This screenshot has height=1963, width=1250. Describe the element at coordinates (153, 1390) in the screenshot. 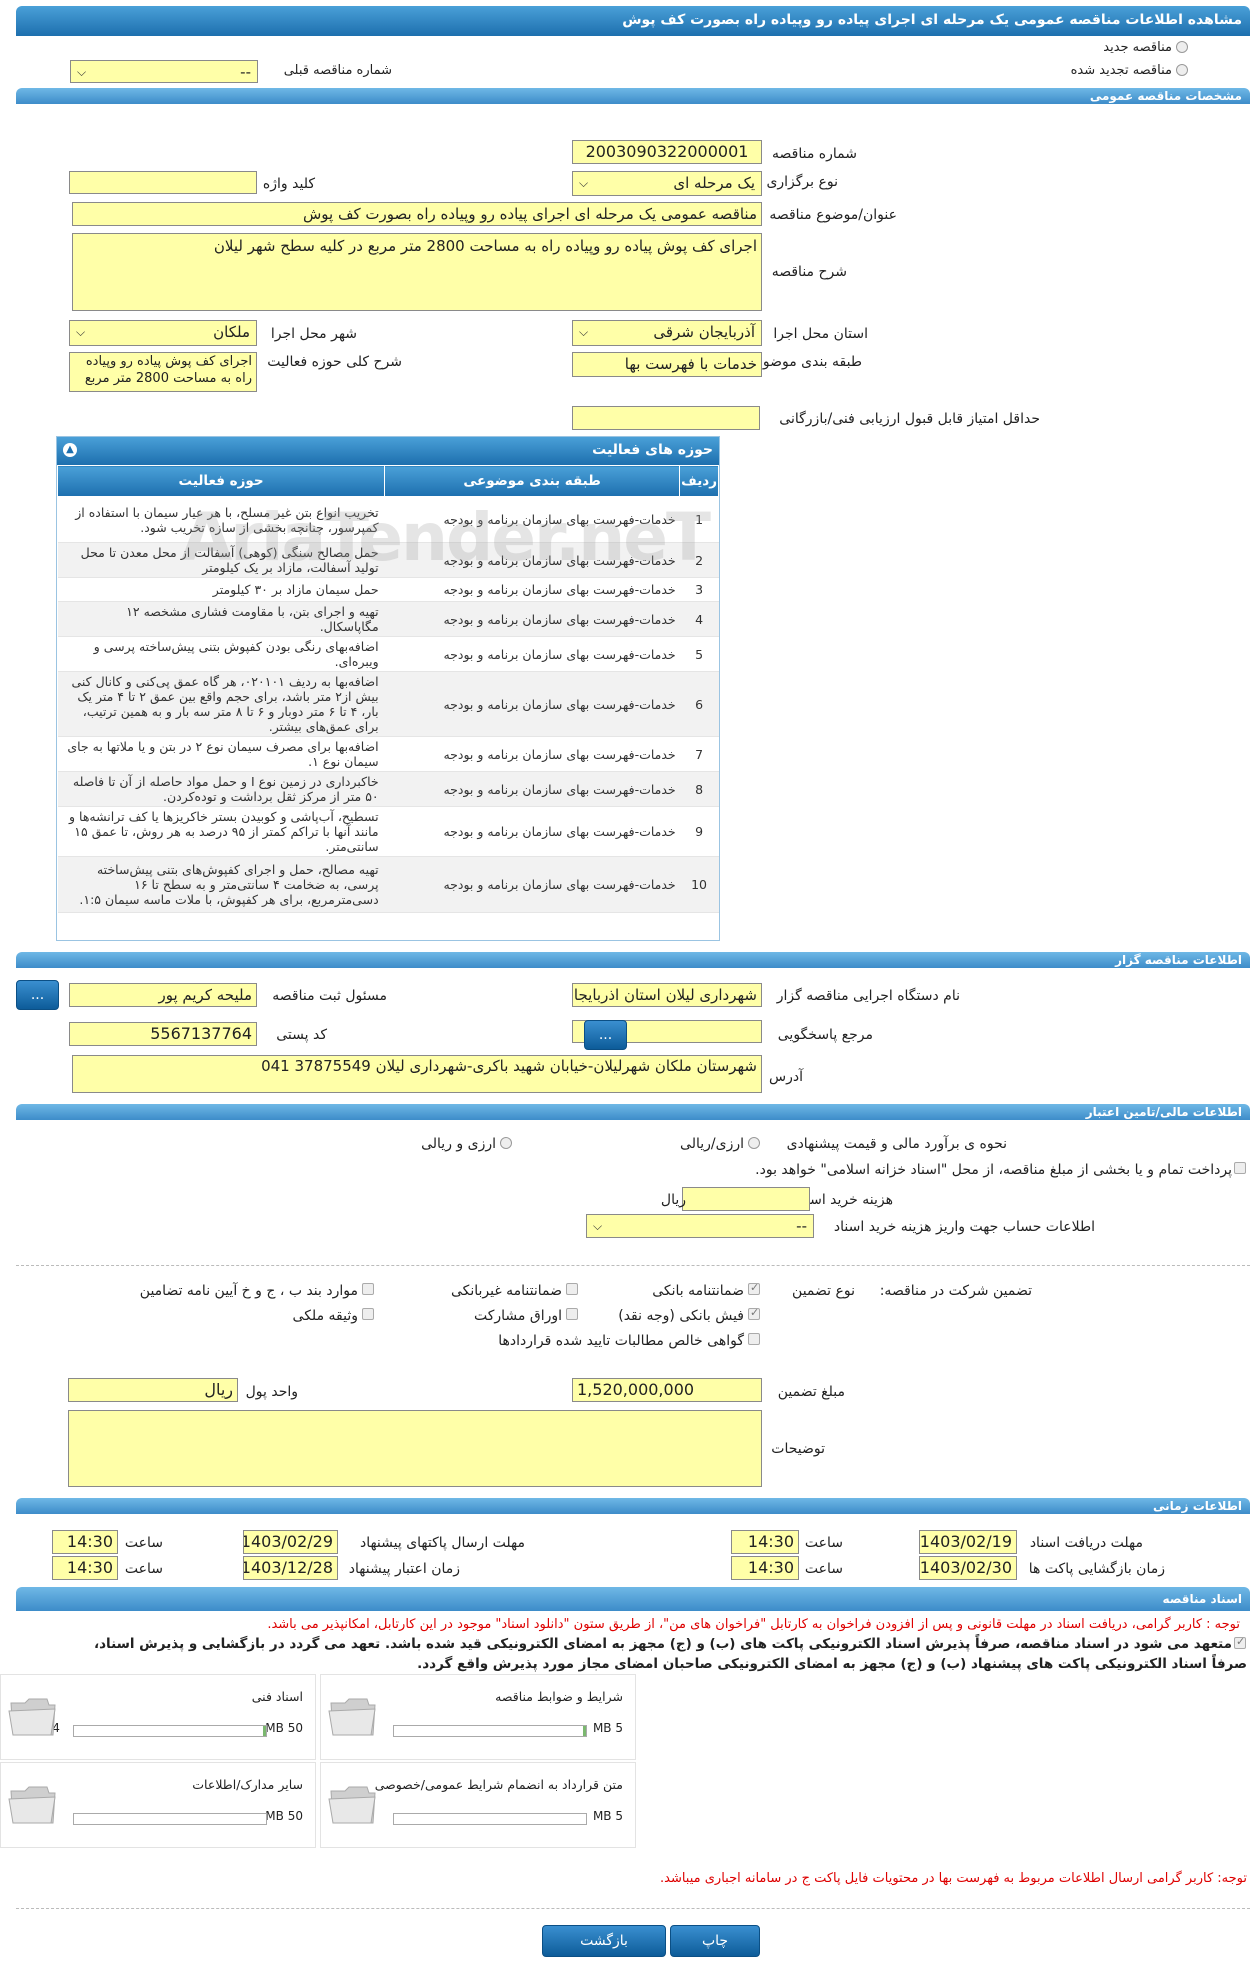

I see `currency-unit-field: ریال` at that location.